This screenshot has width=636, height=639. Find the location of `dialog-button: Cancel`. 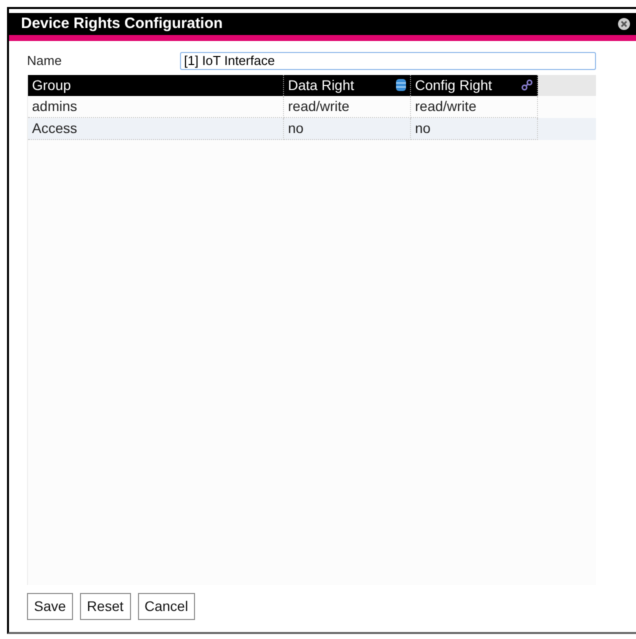

dialog-button: Cancel is located at coordinates (167, 606).